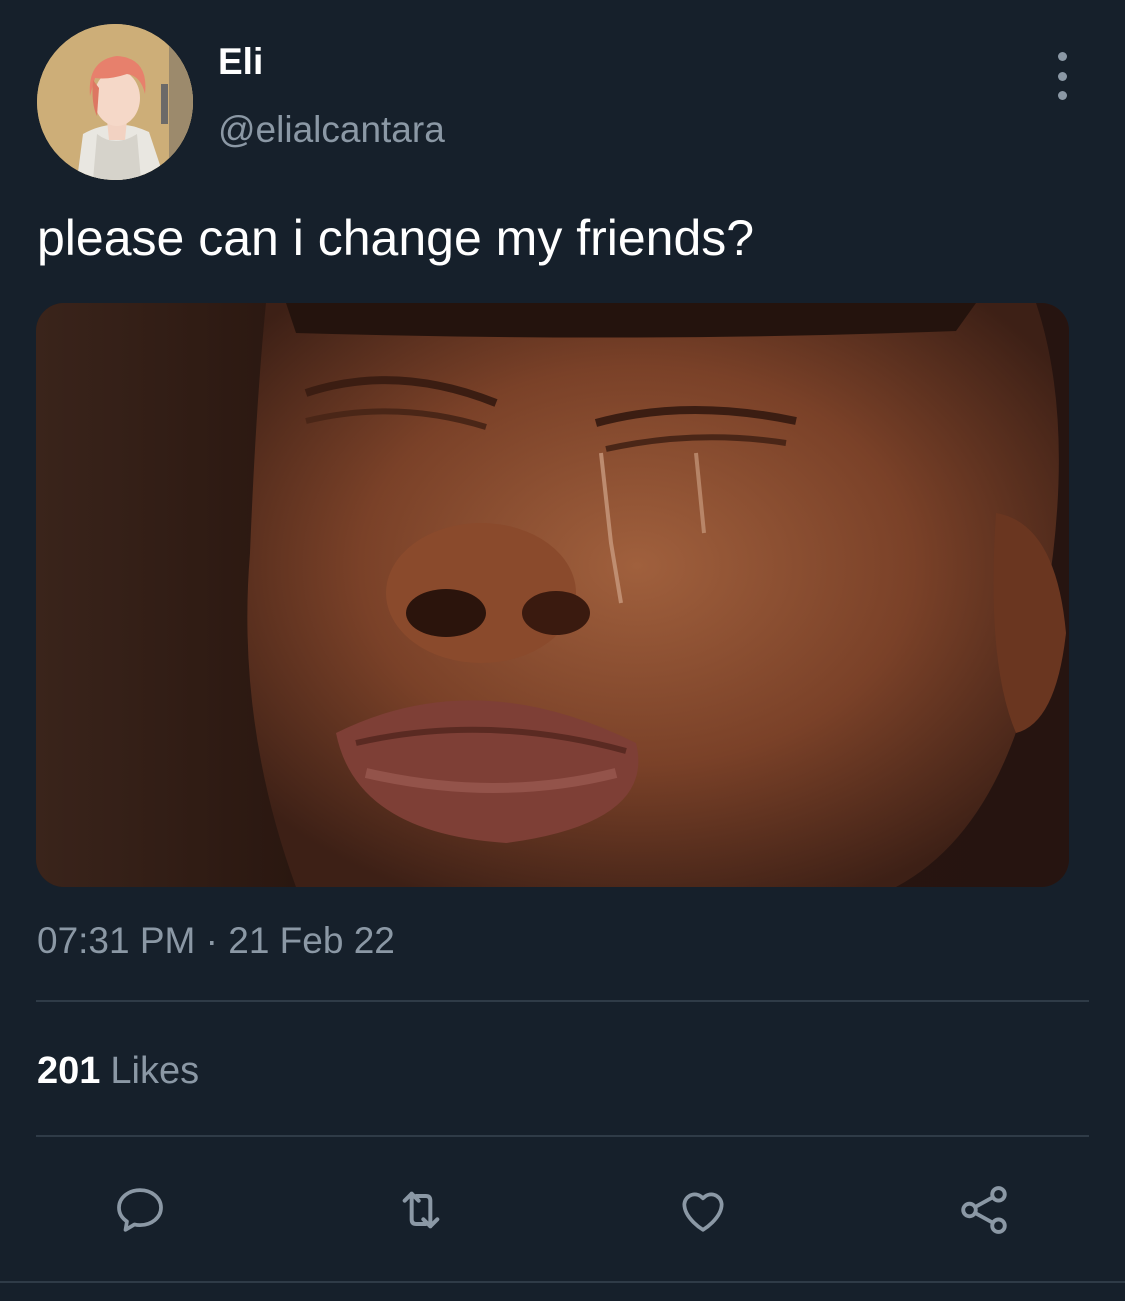 The width and height of the screenshot is (1125, 1301). Describe the element at coordinates (216, 941) in the screenshot. I see `tweet-timestamp: 07:31 PM · 21 Feb 22` at that location.